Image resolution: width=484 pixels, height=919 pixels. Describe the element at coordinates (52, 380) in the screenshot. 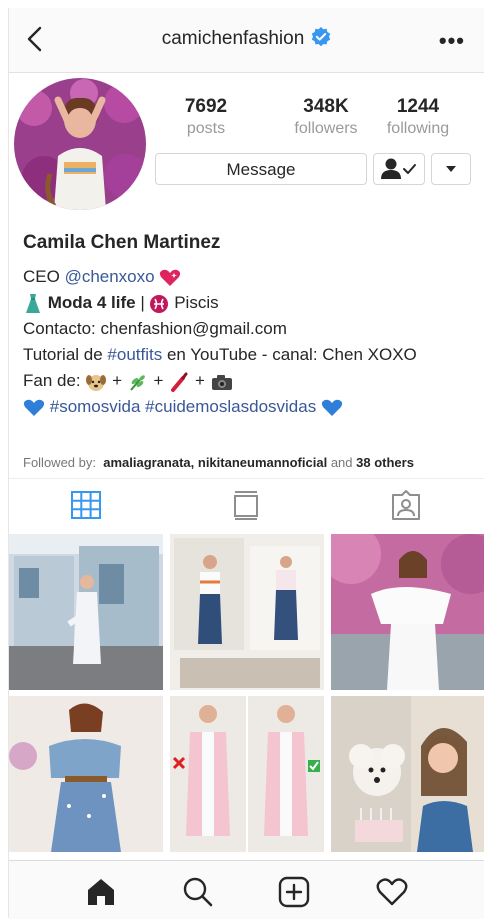

I see `bio-fan-prefix: Fan de:` at that location.